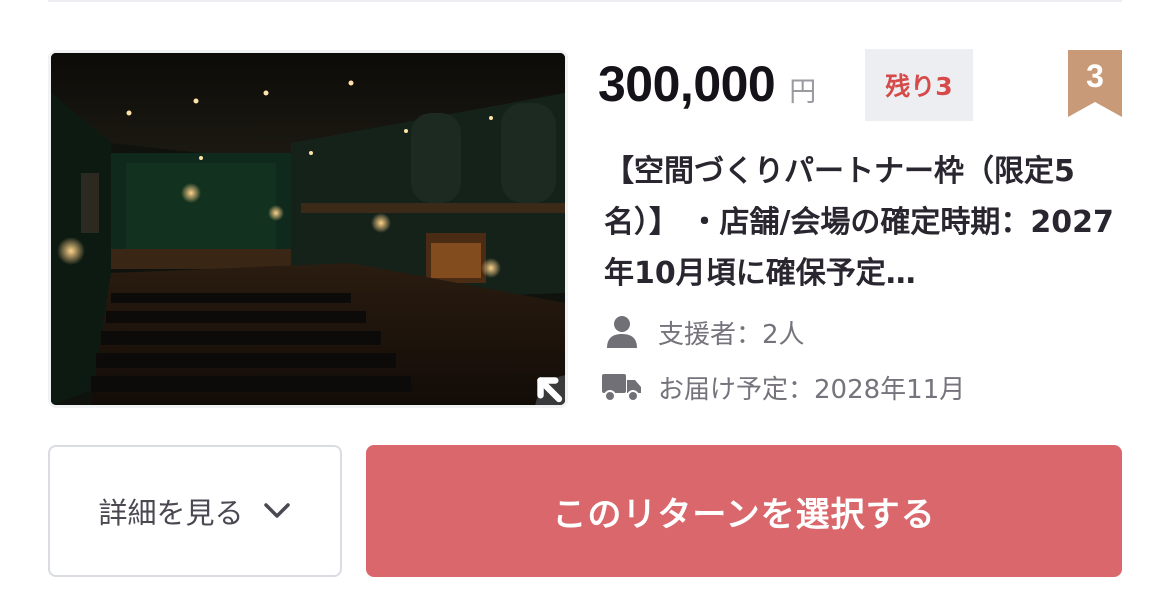  What do you see at coordinates (622, 387) in the screenshot?
I see `truck-icon` at bounding box center [622, 387].